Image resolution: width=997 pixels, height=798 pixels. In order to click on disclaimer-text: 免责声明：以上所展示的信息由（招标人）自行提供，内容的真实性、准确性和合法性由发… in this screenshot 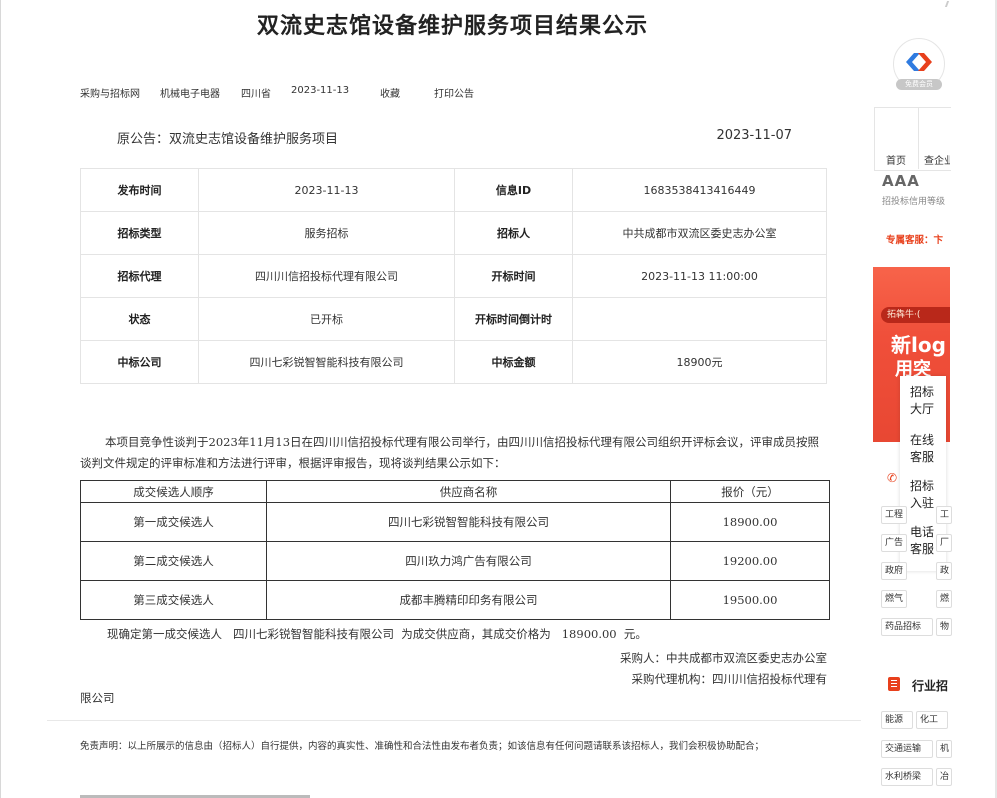, I will do `click(422, 746)`.